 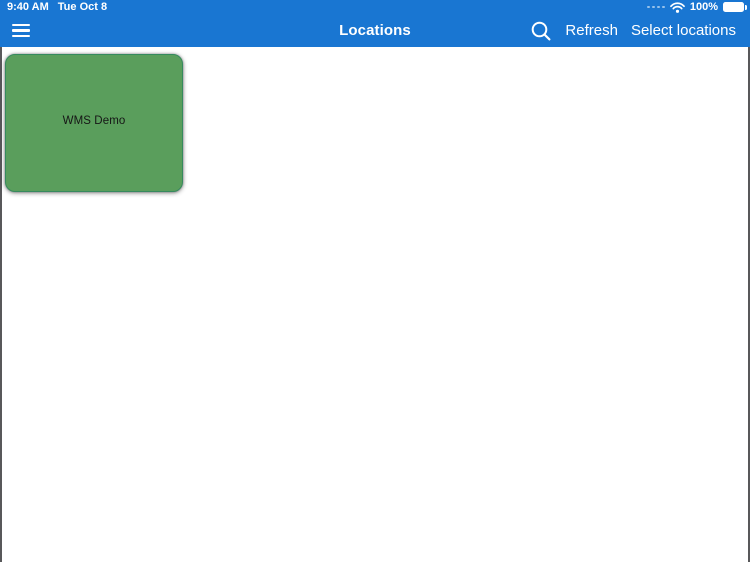 I want to click on nav-actions: Refresh Select locations, so click(x=633, y=30).